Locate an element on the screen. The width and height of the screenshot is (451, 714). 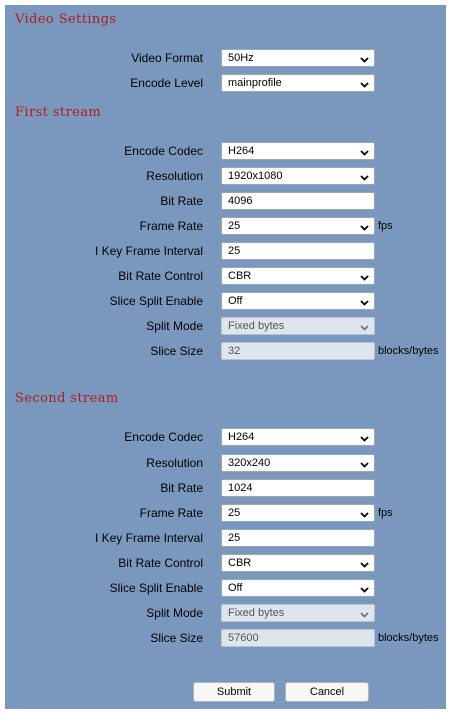
first-resolution-select: 1920x1080 is located at coordinates (298, 176).